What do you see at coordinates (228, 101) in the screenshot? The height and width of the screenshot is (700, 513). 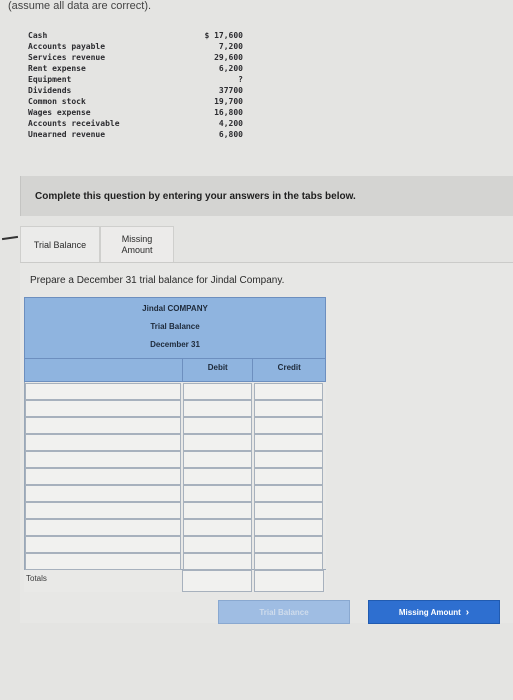 I see `account-value: 19,700` at bounding box center [228, 101].